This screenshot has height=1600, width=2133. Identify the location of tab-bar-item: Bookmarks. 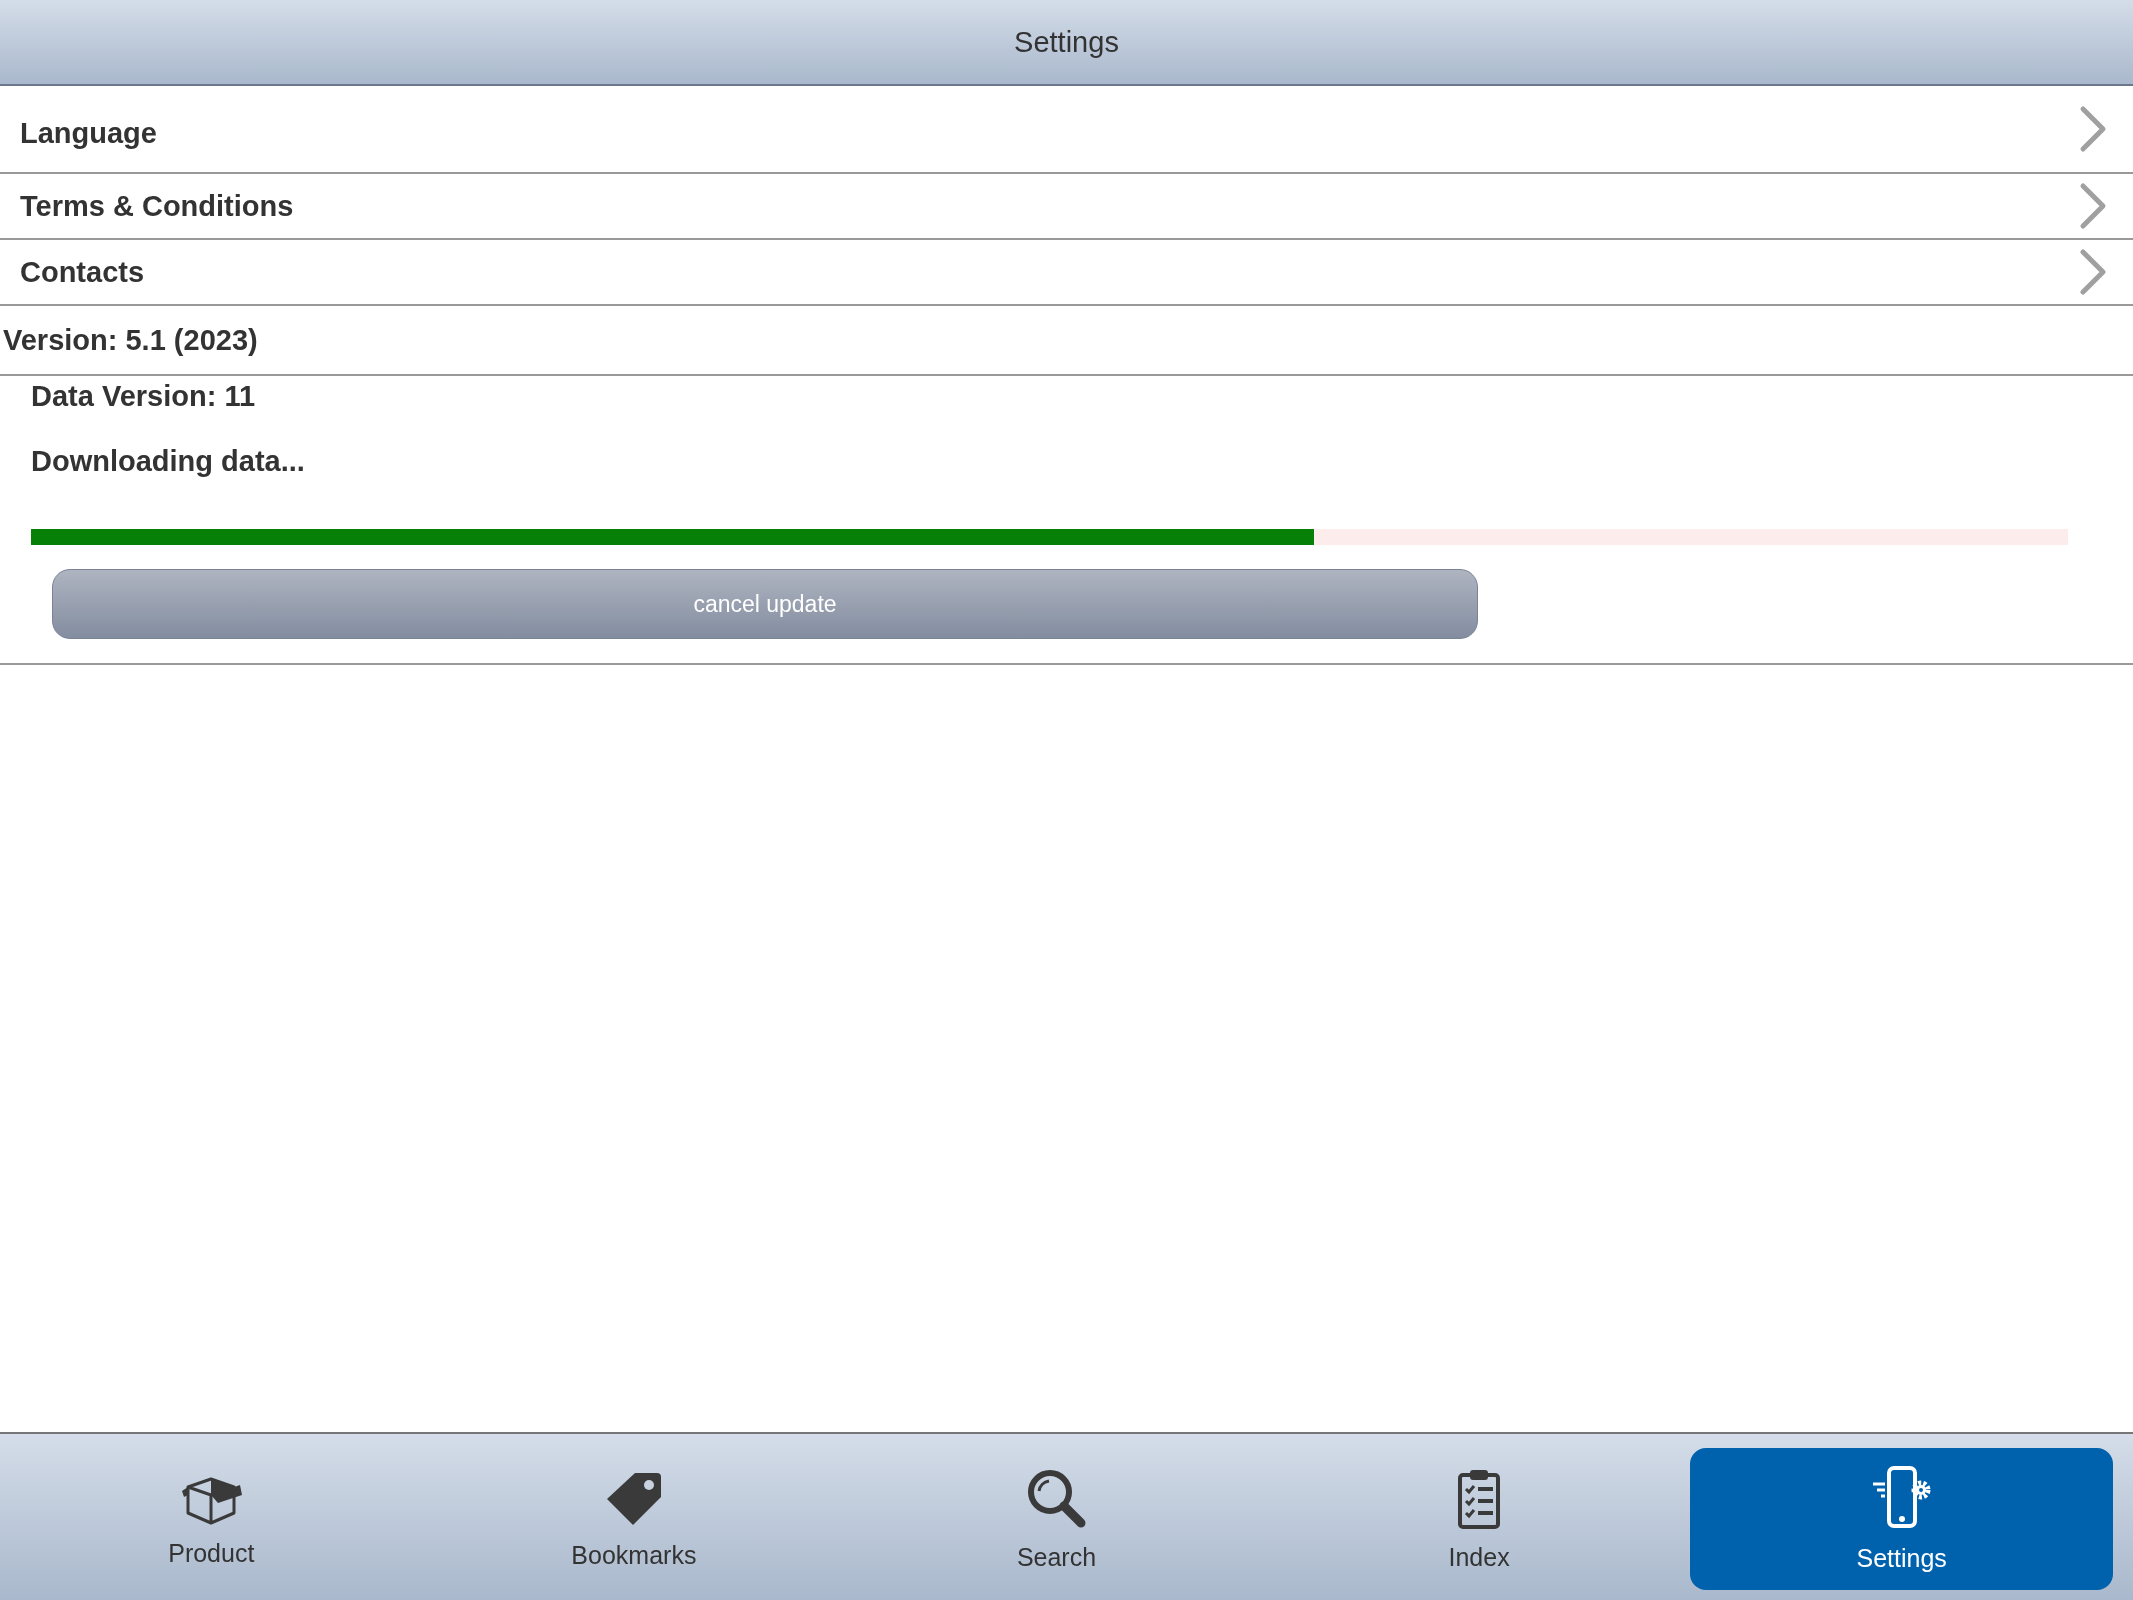
(634, 1519).